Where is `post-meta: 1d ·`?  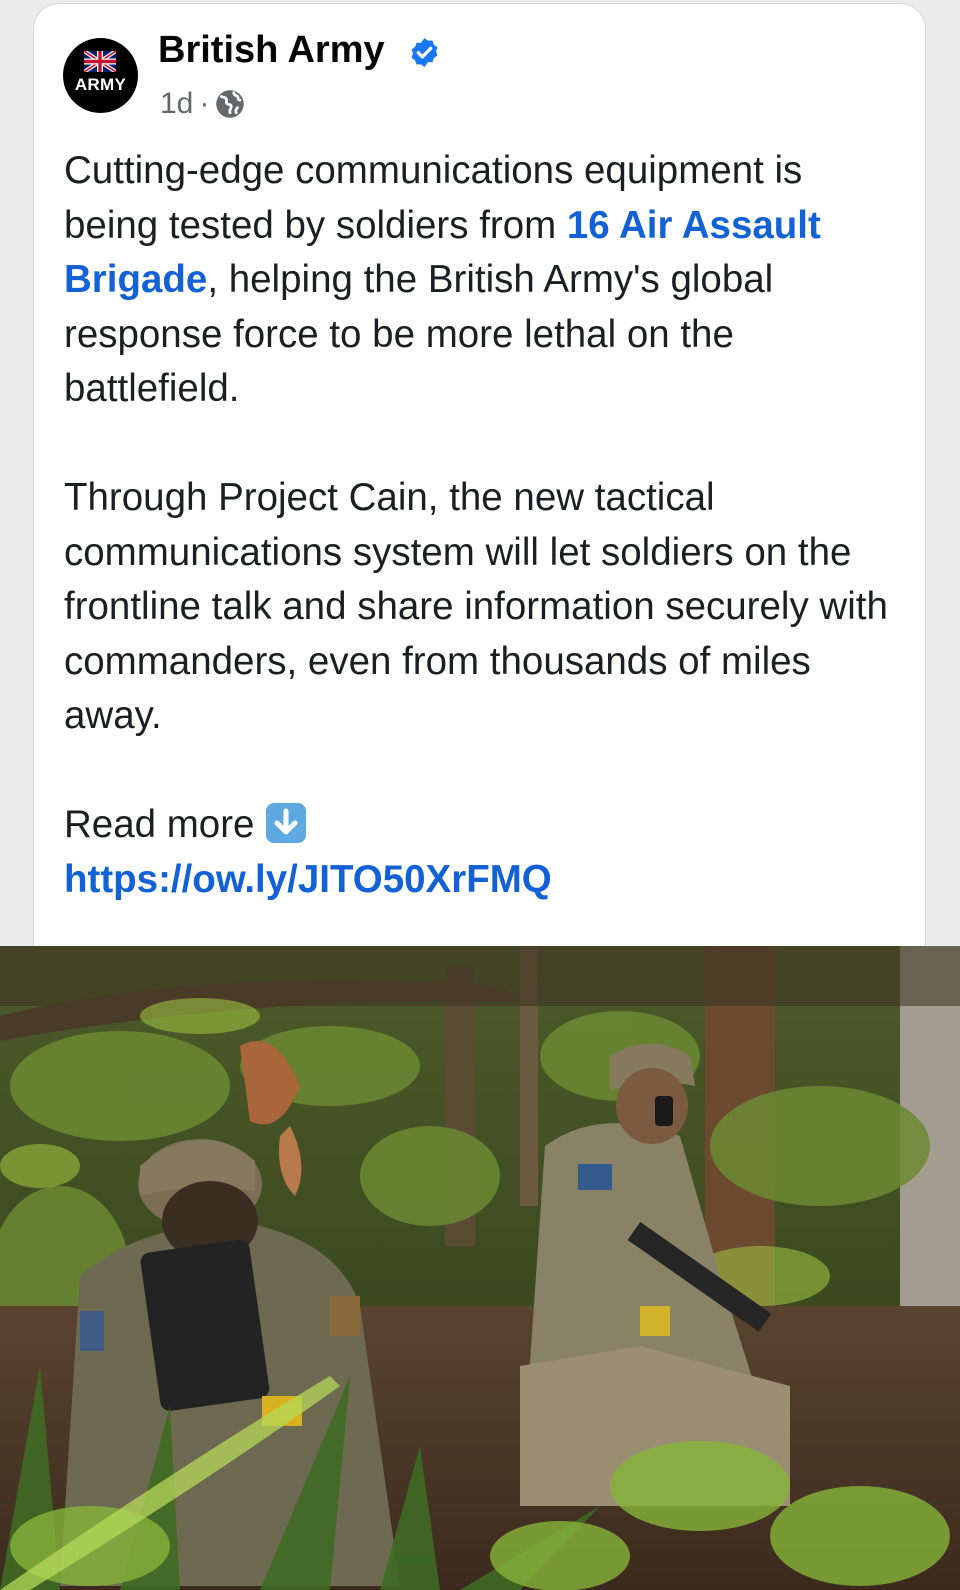
post-meta: 1d · is located at coordinates (202, 104).